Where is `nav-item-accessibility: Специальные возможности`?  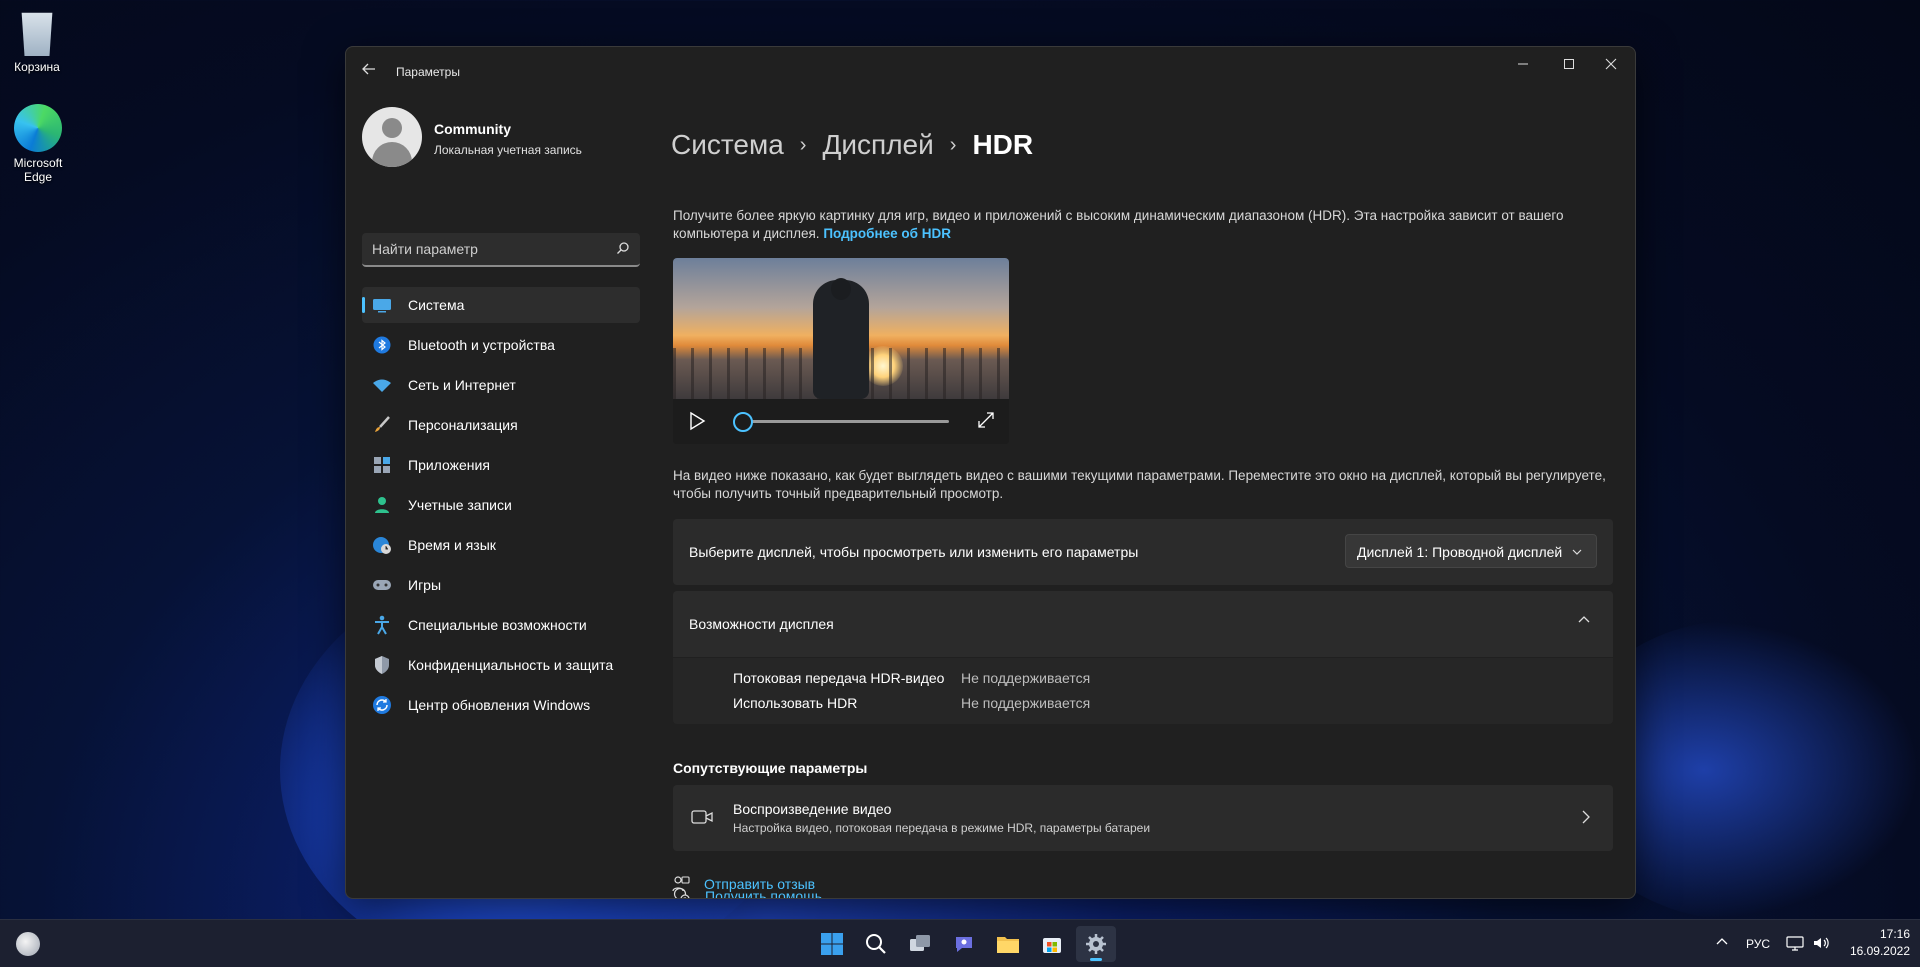 nav-item-accessibility: Специальные возможности is located at coordinates (501, 625).